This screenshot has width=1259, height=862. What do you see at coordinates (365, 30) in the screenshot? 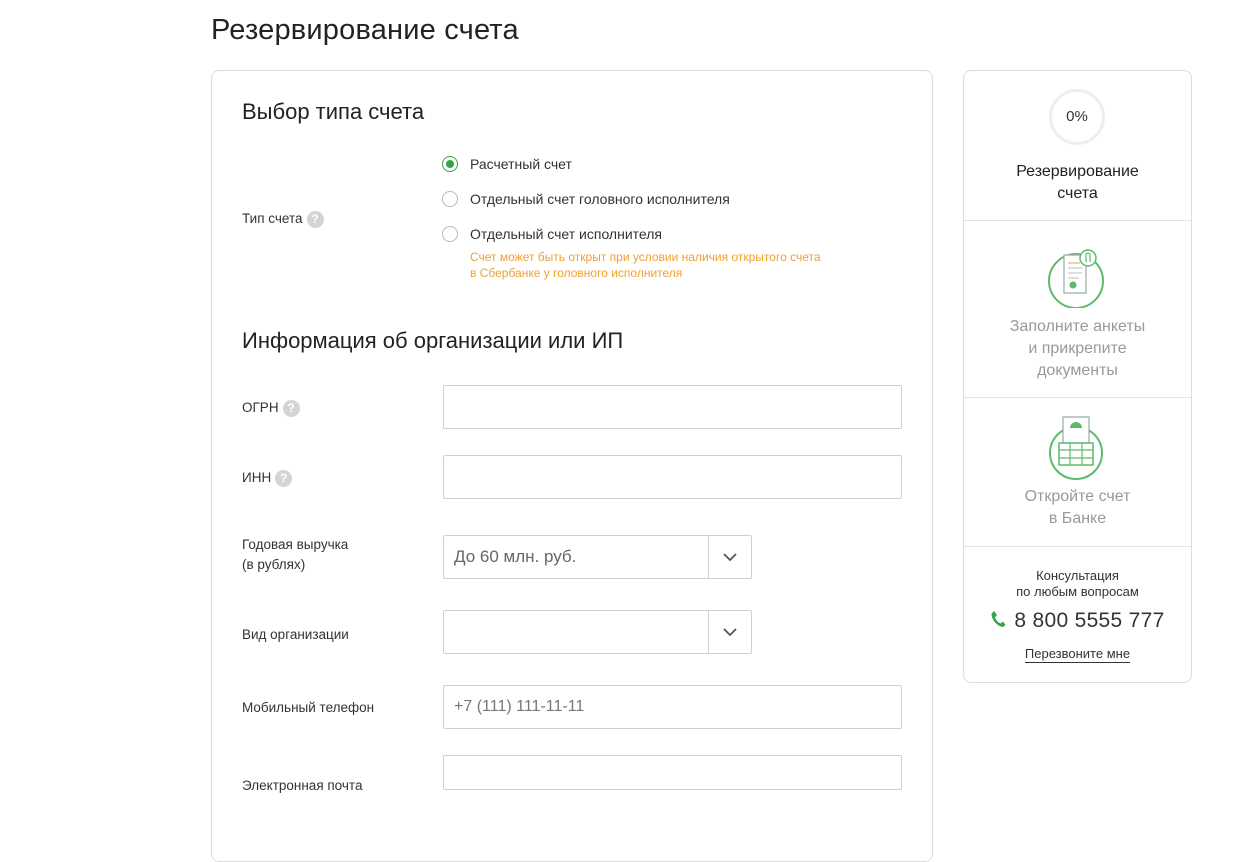
I see `page-title: Резервирование счета` at bounding box center [365, 30].